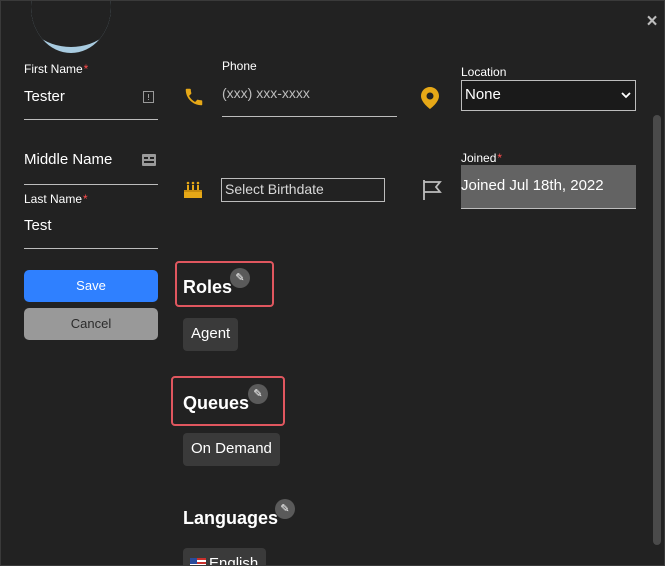 The height and width of the screenshot is (566, 665). Describe the element at coordinates (482, 158) in the screenshot. I see `joined-label: Joined*` at that location.